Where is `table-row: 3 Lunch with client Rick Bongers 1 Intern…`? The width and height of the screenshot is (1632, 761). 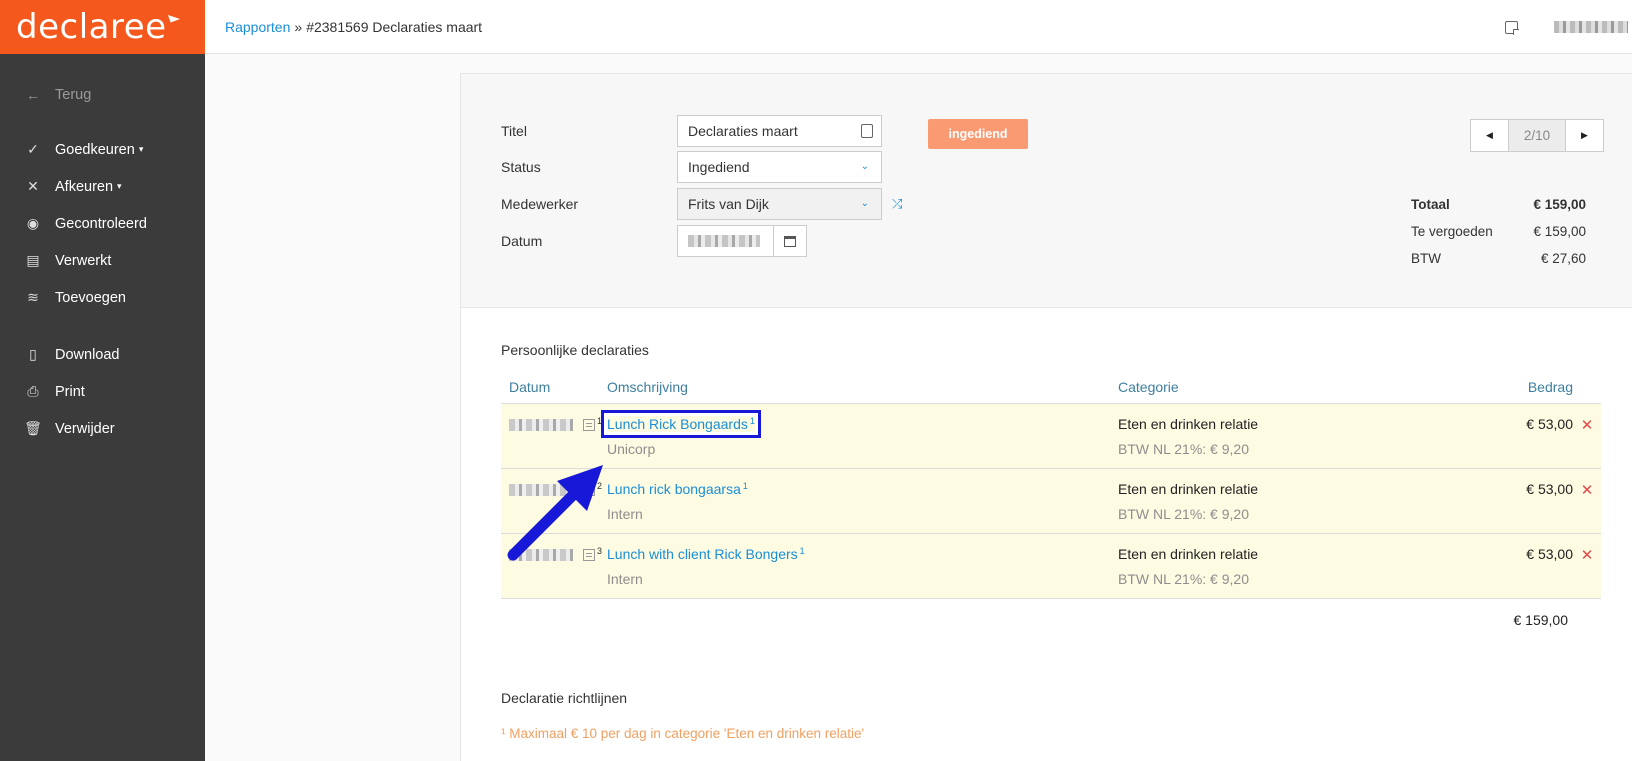
table-row: 3 Lunch with client Rick Bongers 1 Intern… is located at coordinates (1051, 566).